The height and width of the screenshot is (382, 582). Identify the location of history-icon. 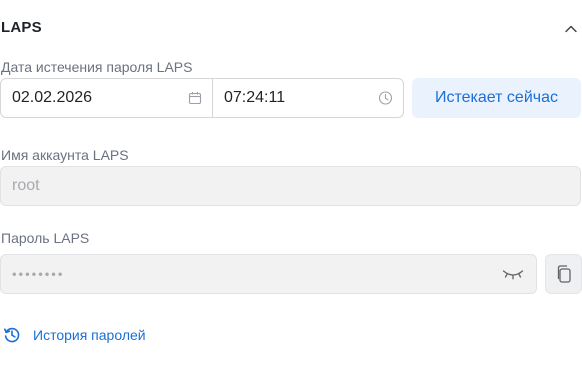
(12, 335).